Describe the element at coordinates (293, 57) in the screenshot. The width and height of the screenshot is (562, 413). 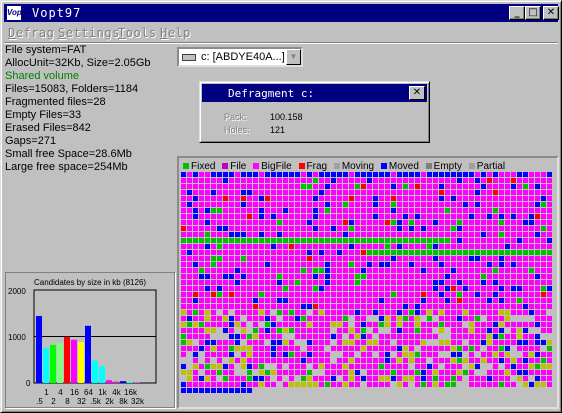
I see `chevron-down-icon: ▼` at that location.